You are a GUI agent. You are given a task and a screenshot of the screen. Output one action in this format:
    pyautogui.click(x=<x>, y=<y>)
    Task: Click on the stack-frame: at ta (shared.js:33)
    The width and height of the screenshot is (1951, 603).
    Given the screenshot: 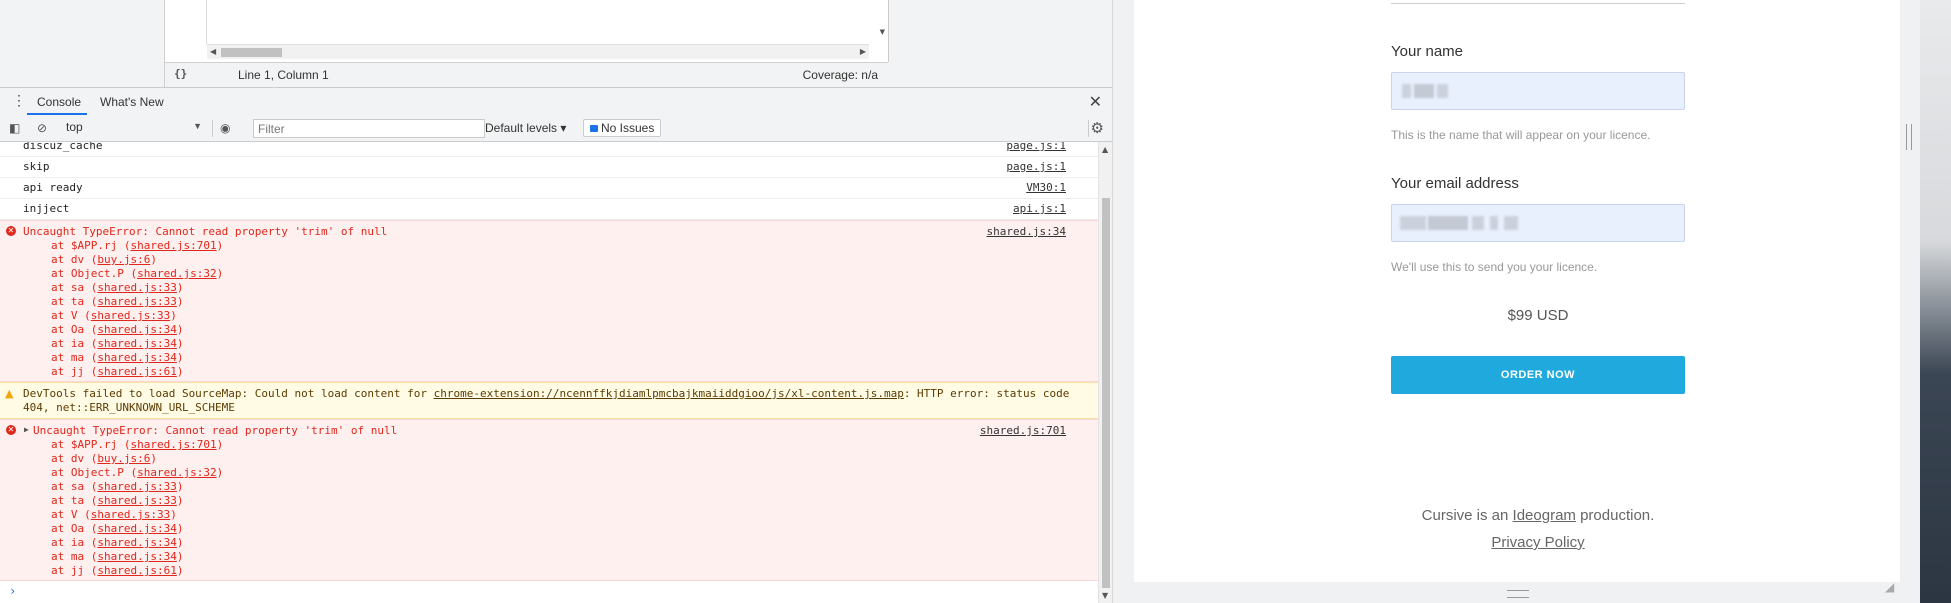 What is the action you would take?
    pyautogui.click(x=117, y=301)
    